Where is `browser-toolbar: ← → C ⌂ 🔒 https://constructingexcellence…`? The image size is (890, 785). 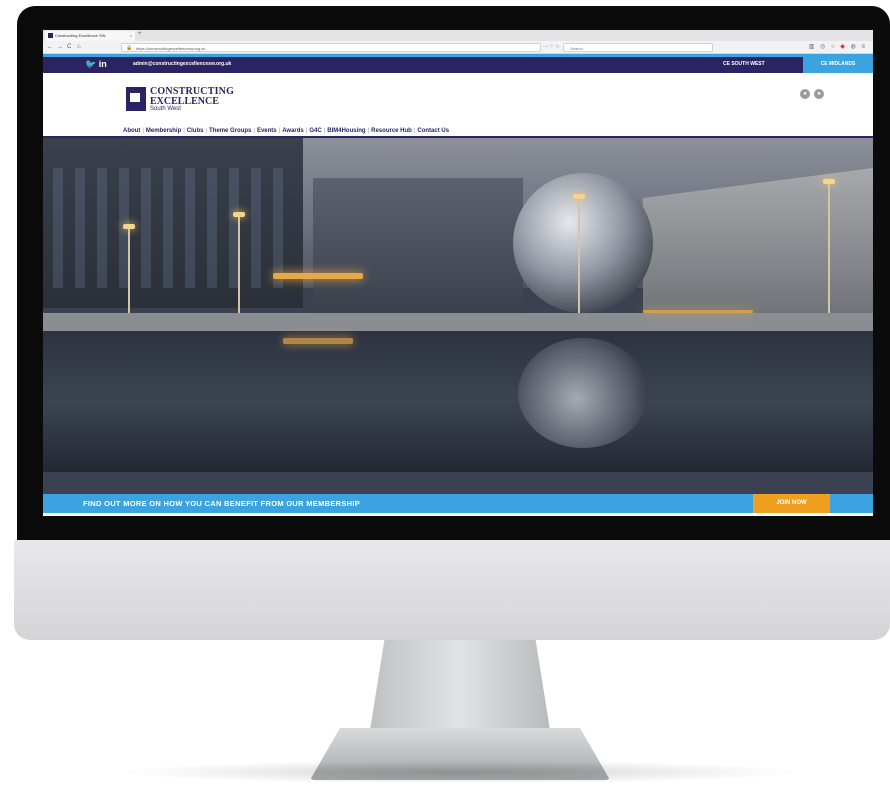 browser-toolbar: ← → C ⌂ 🔒 https://constructingexcellence… is located at coordinates (458, 47).